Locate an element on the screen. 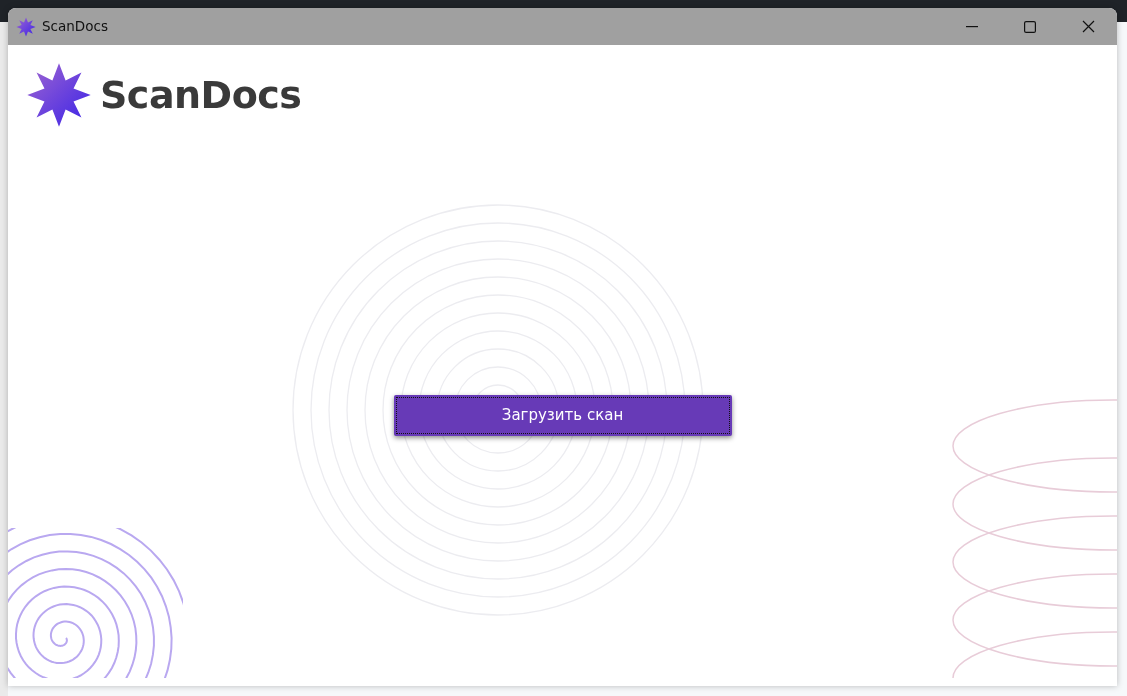 This screenshot has width=1127, height=696. close-icon is located at coordinates (1088, 26).